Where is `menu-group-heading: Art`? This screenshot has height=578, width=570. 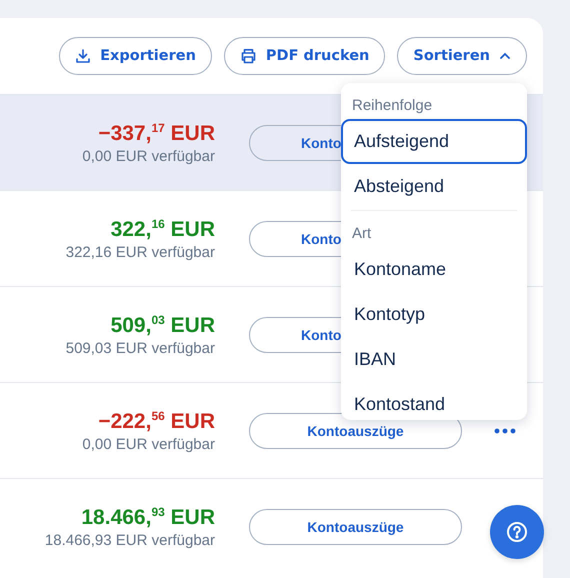
menu-group-heading: Art is located at coordinates (361, 234).